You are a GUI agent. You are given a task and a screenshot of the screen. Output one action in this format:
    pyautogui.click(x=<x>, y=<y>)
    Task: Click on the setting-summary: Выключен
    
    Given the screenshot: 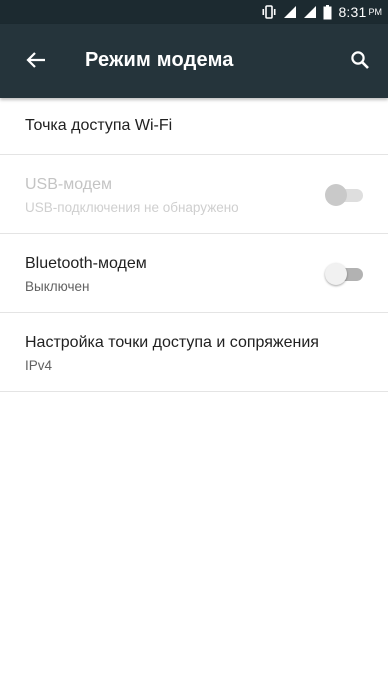 What is the action you would take?
    pyautogui.click(x=57, y=286)
    